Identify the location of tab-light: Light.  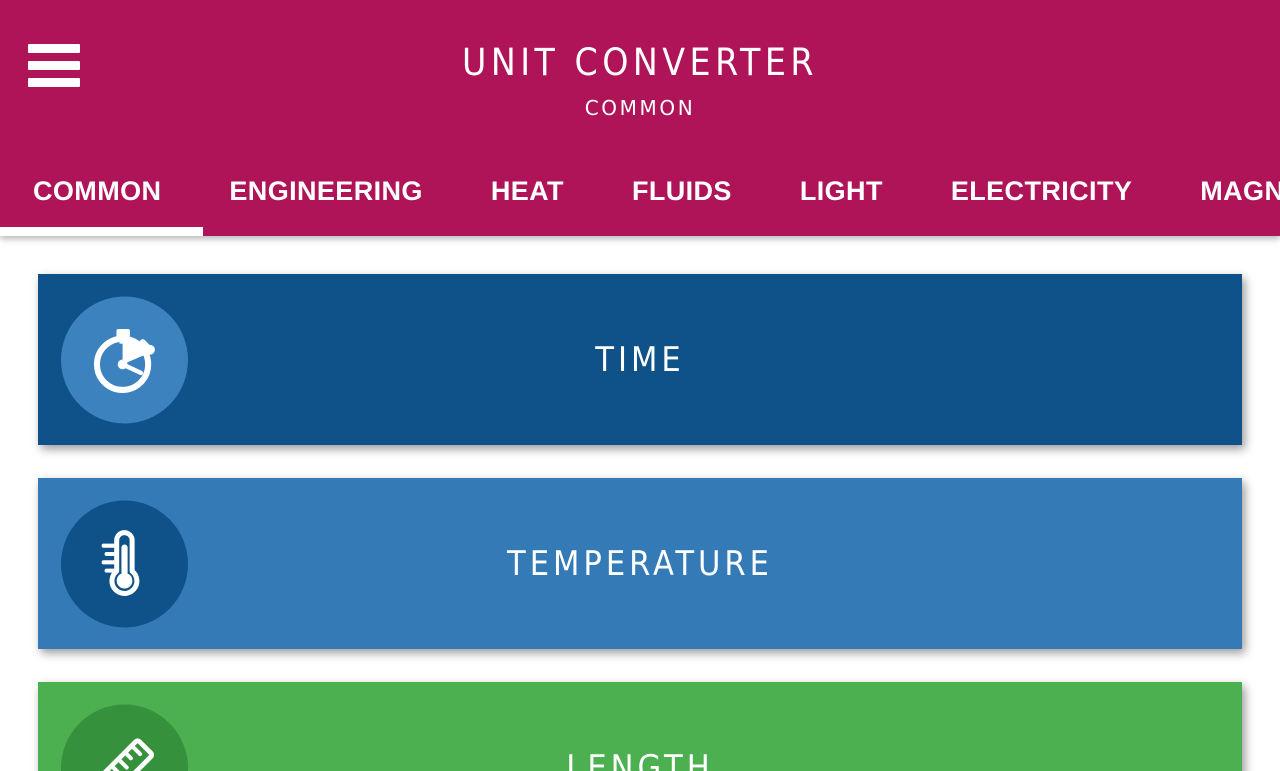
(857, 191).